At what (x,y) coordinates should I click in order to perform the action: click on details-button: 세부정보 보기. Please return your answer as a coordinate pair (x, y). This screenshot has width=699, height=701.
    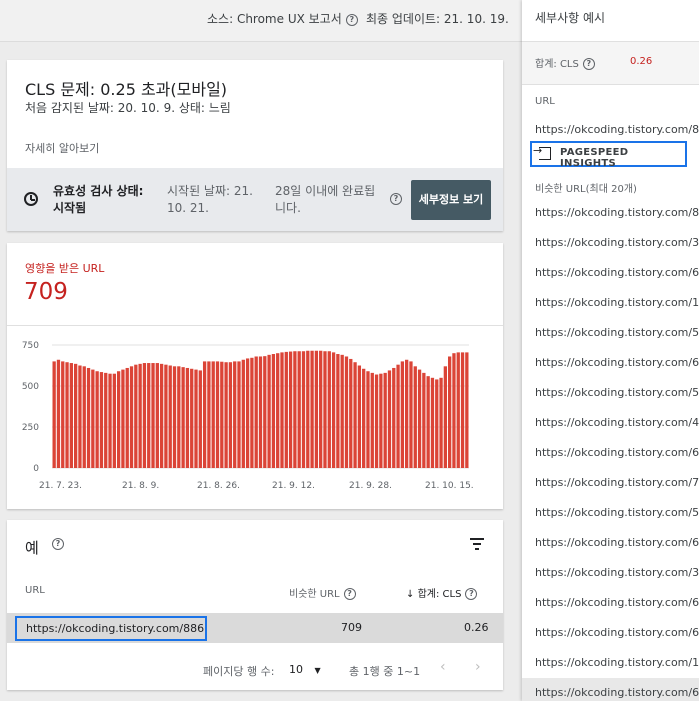
    Looking at the image, I should click on (451, 200).